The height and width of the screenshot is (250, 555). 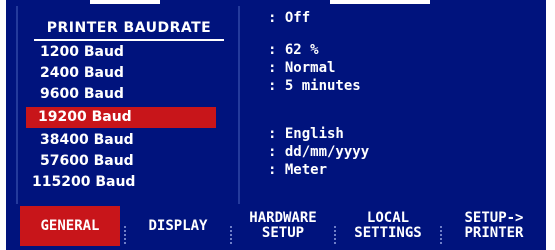 What do you see at coordinates (314, 86) in the screenshot?
I see `value-row-4: : 5 minutes` at bounding box center [314, 86].